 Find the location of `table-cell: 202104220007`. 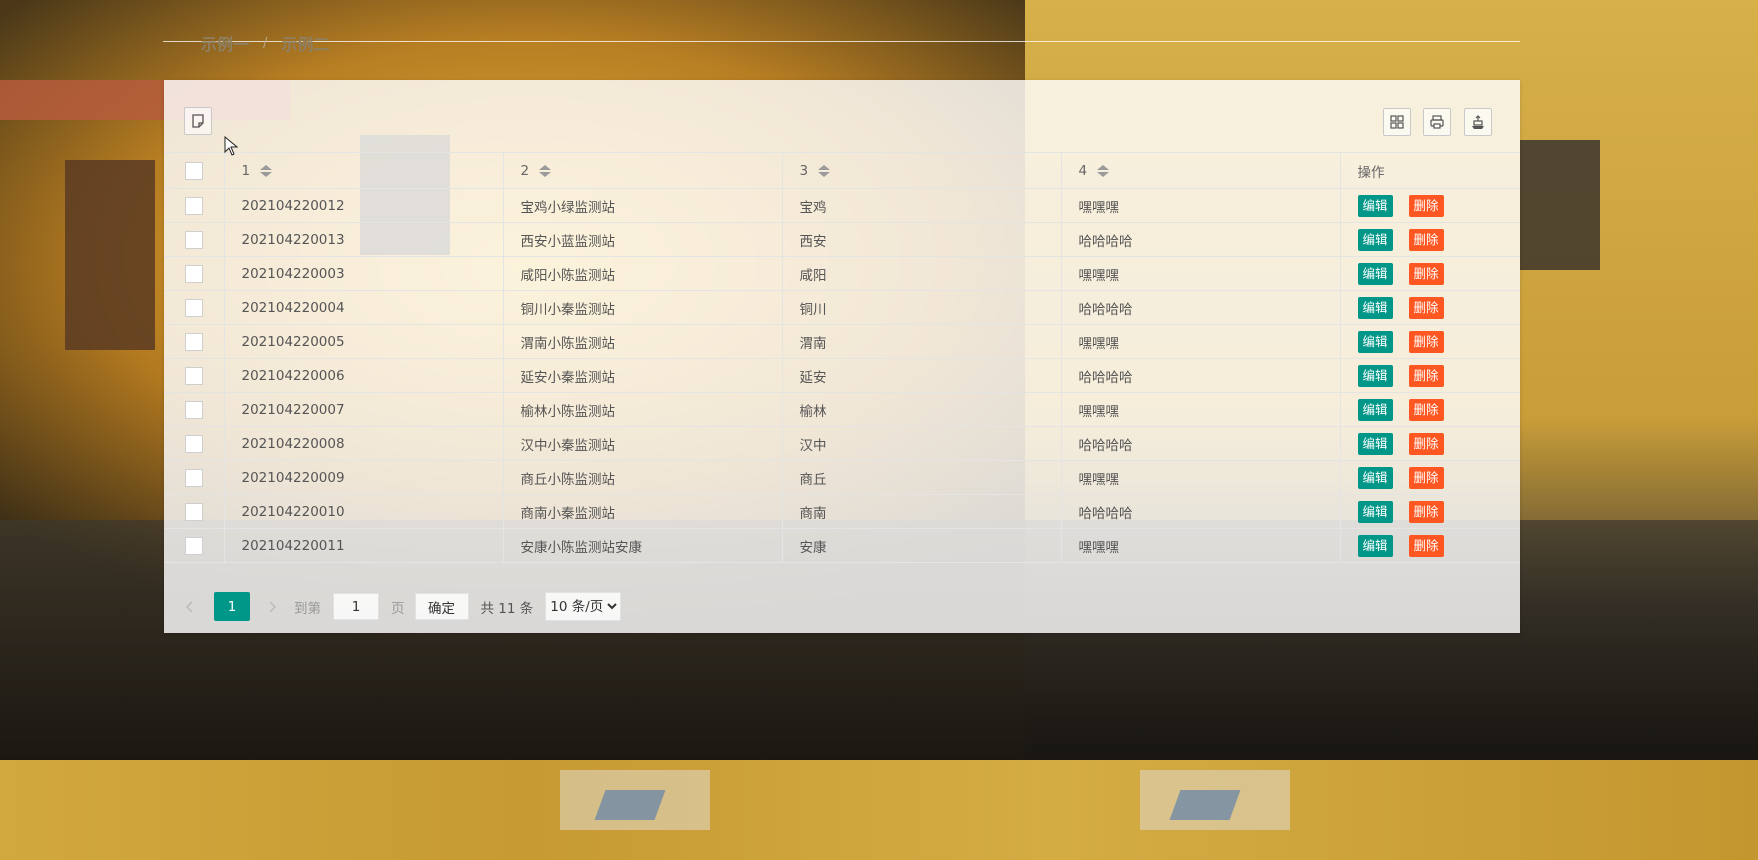

table-cell: 202104220007 is located at coordinates (364, 409).